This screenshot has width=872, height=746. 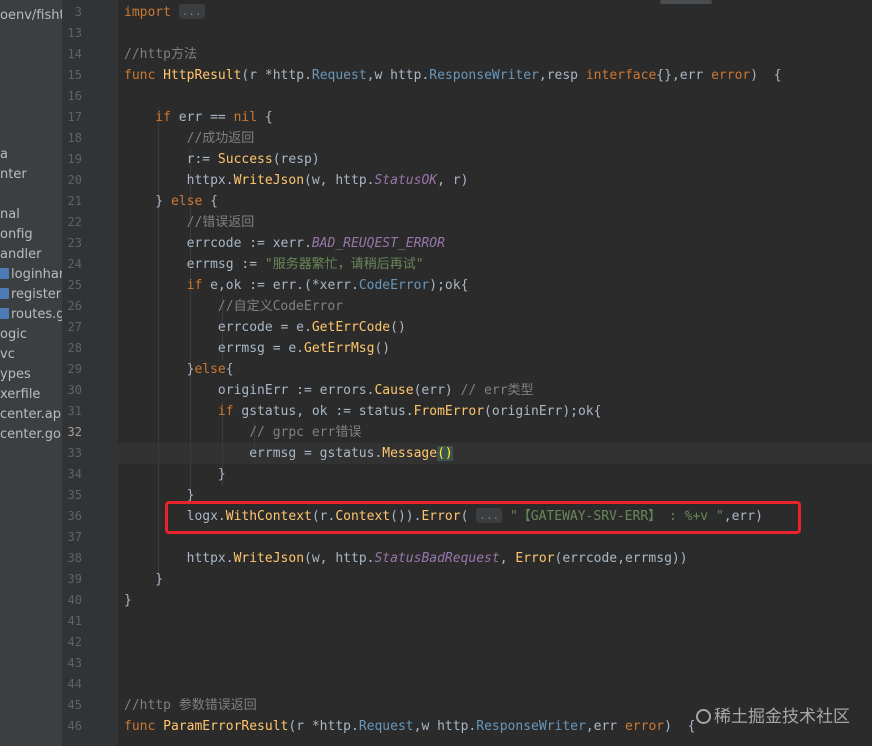 I want to click on code-line: } else {, so click(x=171, y=201).